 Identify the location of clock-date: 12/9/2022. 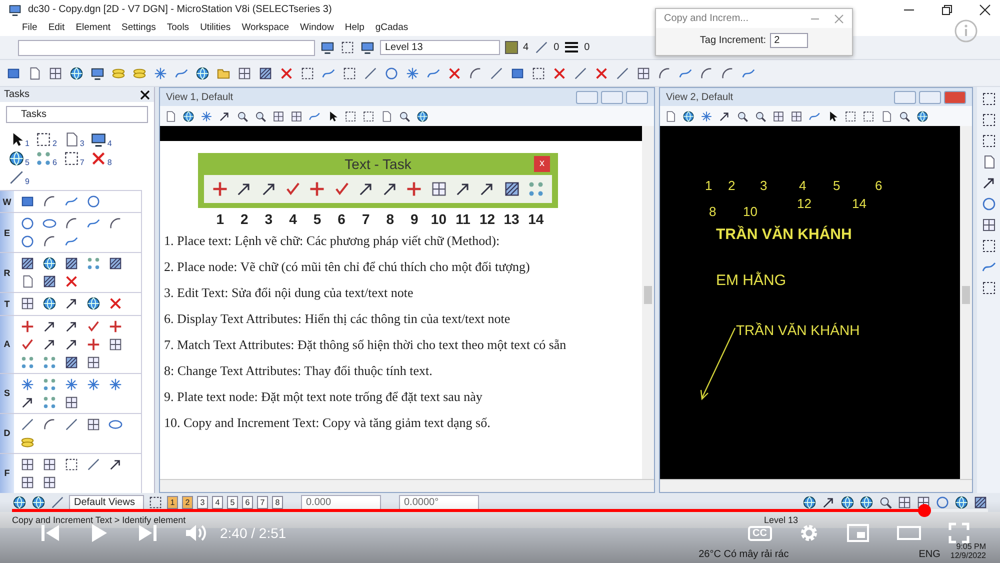
(968, 555).